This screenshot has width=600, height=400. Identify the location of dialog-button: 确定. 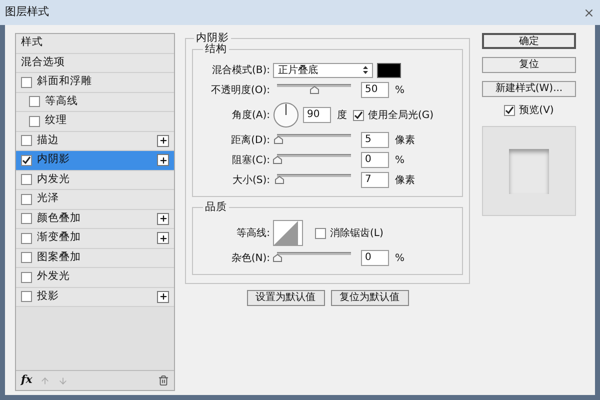
(529, 41).